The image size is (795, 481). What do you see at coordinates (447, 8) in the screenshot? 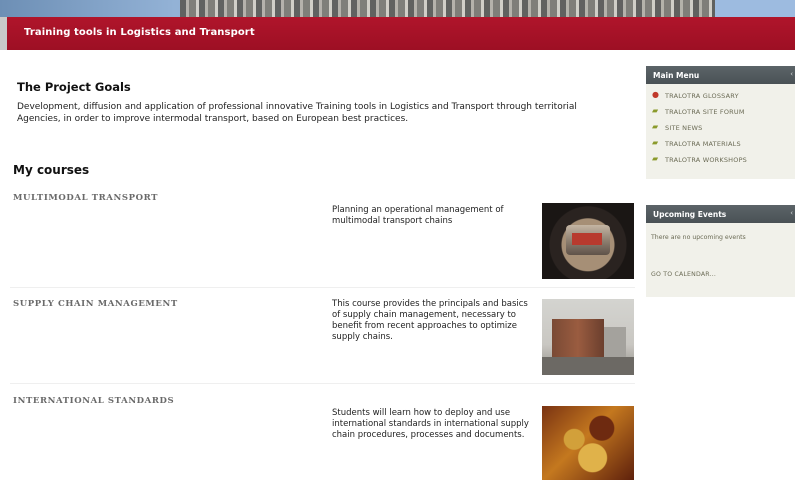
I see `banner-photo` at bounding box center [447, 8].